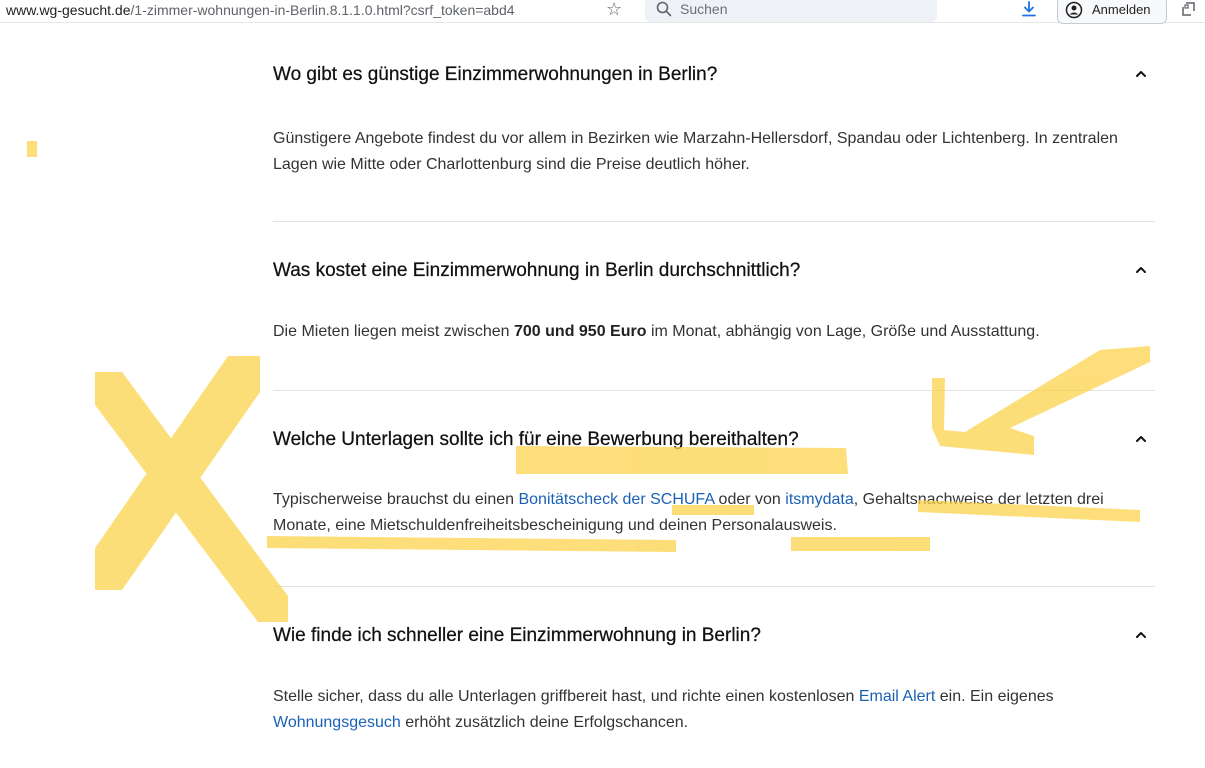  I want to click on answer-text: Die Mieten liegen meist zwischen, so click(393, 331).